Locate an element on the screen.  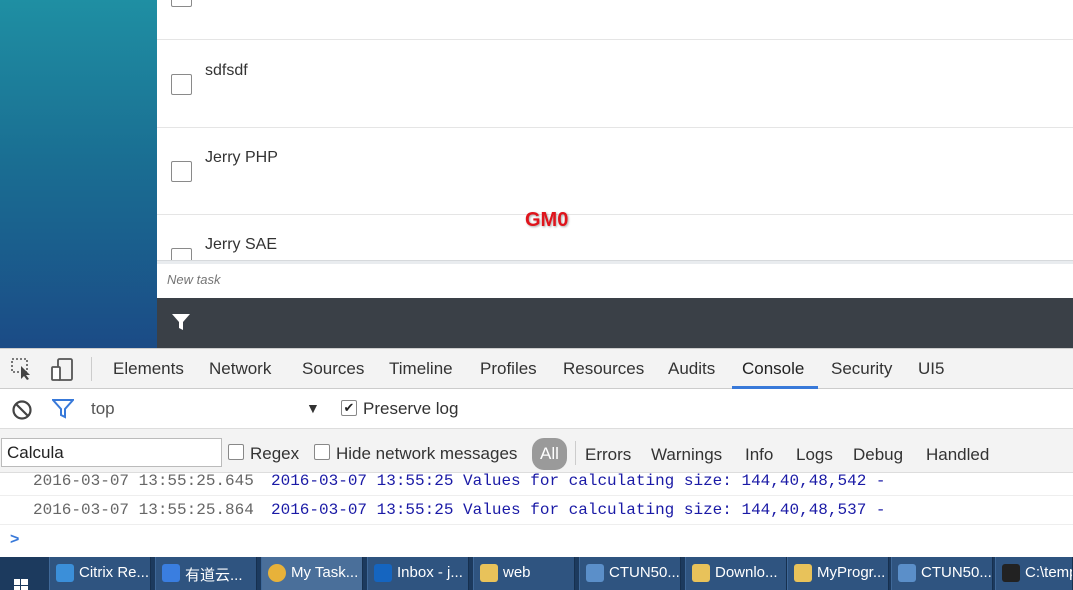
app-sidebar-background is located at coordinates (78, 174).